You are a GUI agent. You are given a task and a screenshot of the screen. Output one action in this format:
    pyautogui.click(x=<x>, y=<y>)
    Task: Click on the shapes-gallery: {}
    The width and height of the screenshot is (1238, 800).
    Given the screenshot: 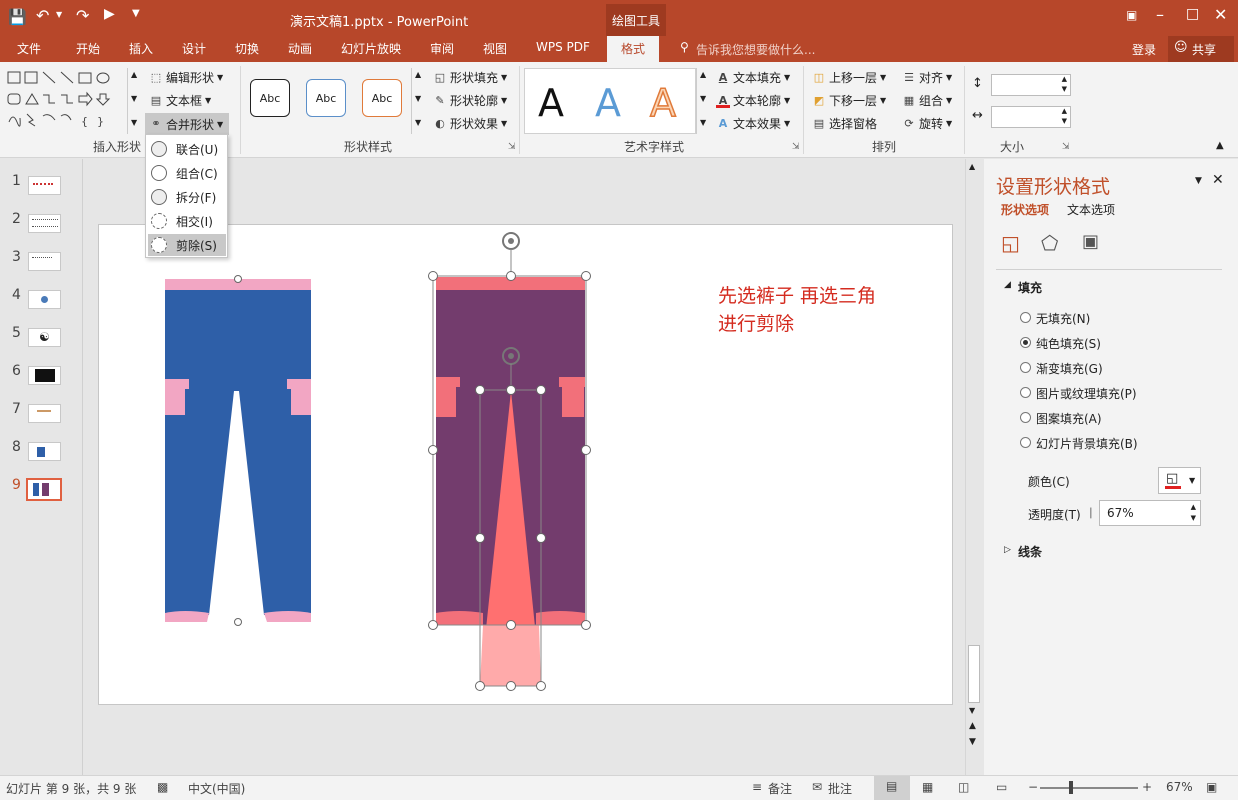 What is the action you would take?
    pyautogui.click(x=73, y=101)
    